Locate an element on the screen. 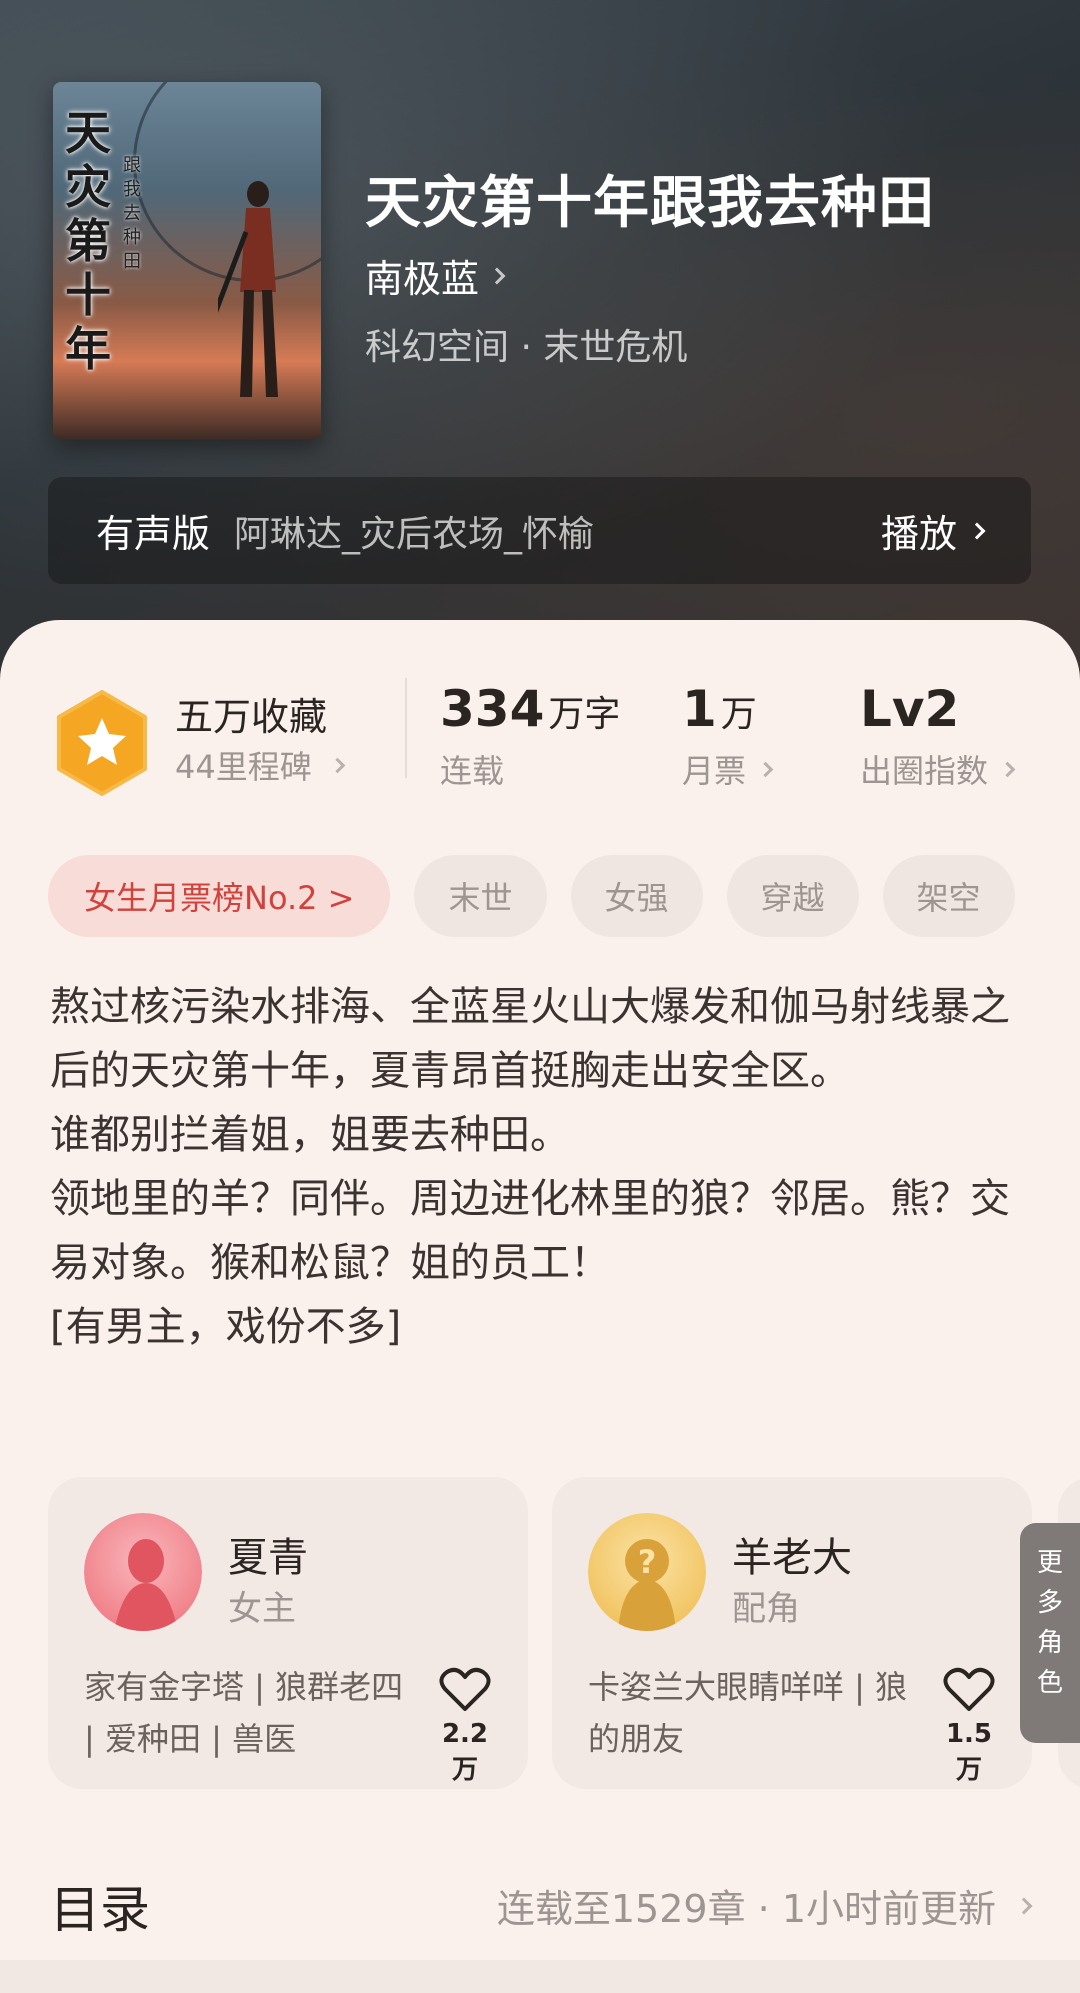 This screenshot has width=1080, height=1993. book-cover: 天灾第十年 跟我去种田 is located at coordinates (187, 261).